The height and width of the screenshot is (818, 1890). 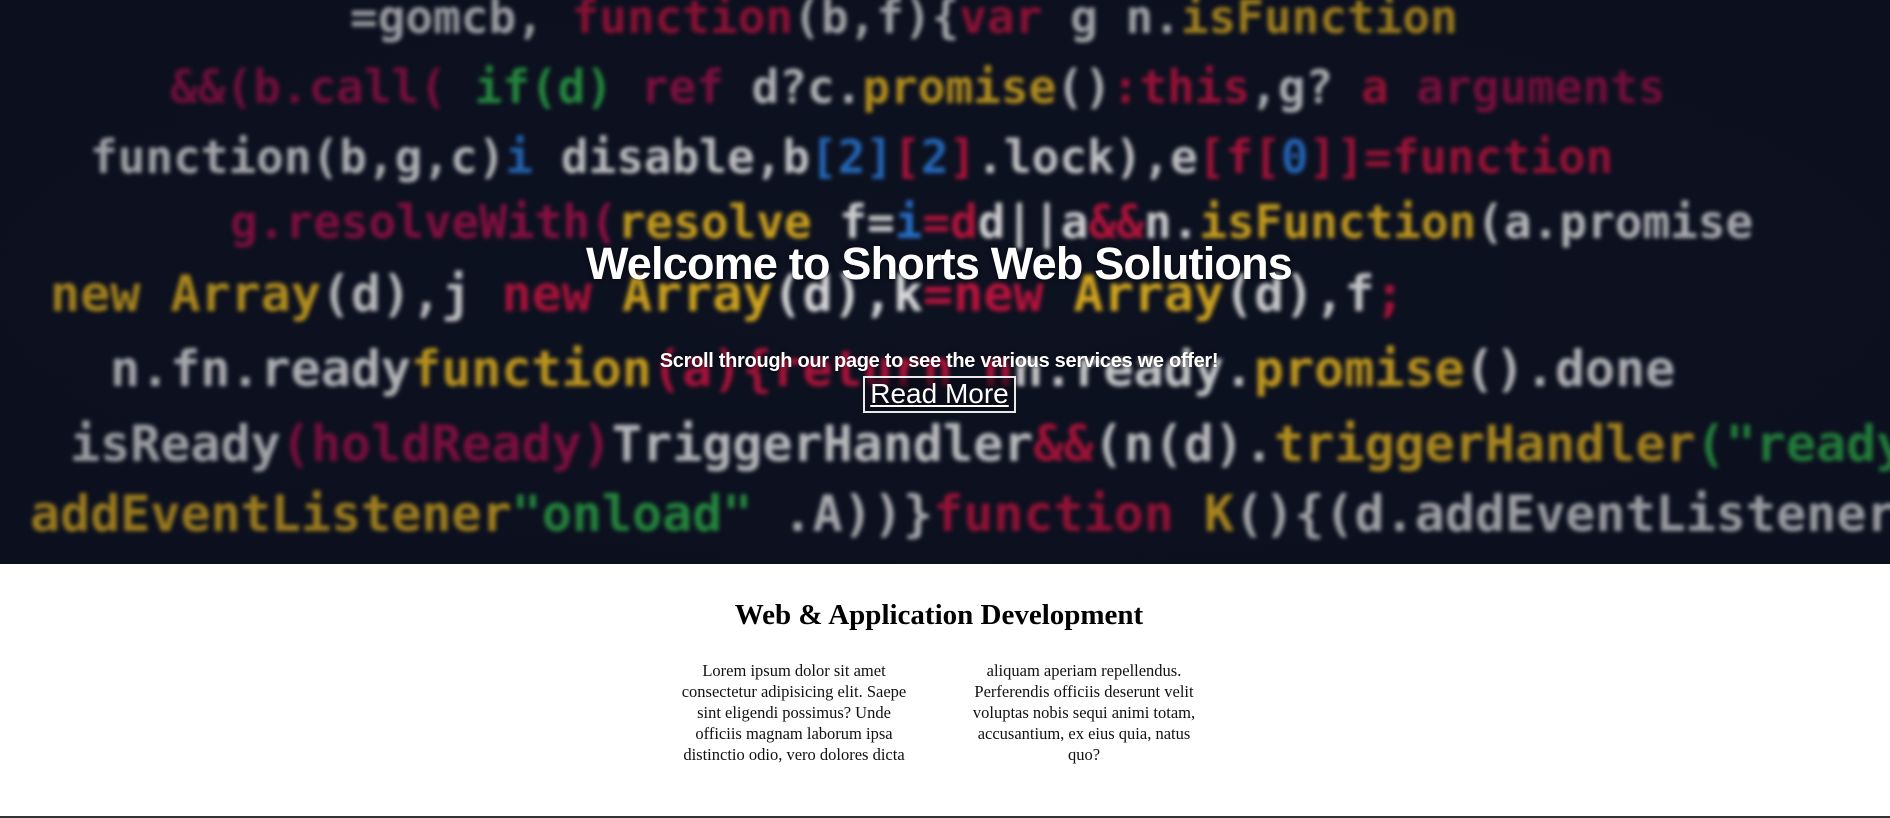 I want to click on text-line: officiis magnam laborum ipsa, so click(x=794, y=733).